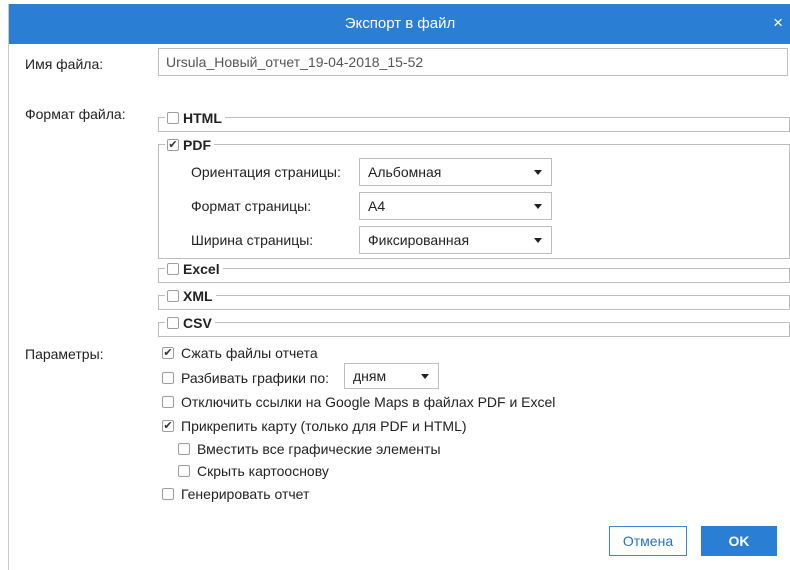 The image size is (790, 570). I want to click on orientation-select: Альбомная, so click(455, 172).